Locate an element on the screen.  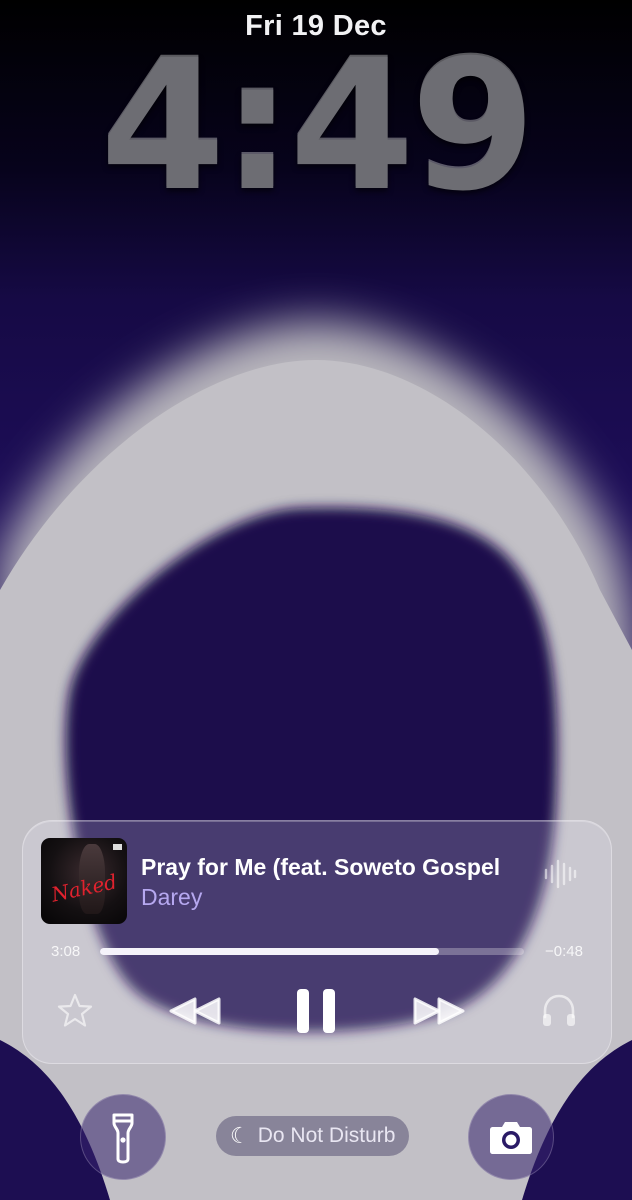
audio-waveform-icon is located at coordinates (560, 874).